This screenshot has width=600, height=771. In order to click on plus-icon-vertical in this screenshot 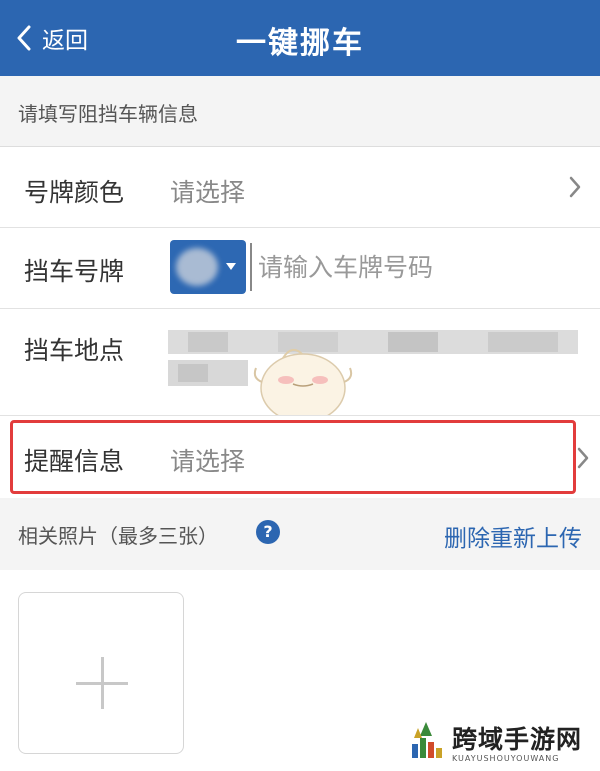, I will do `click(102, 683)`.